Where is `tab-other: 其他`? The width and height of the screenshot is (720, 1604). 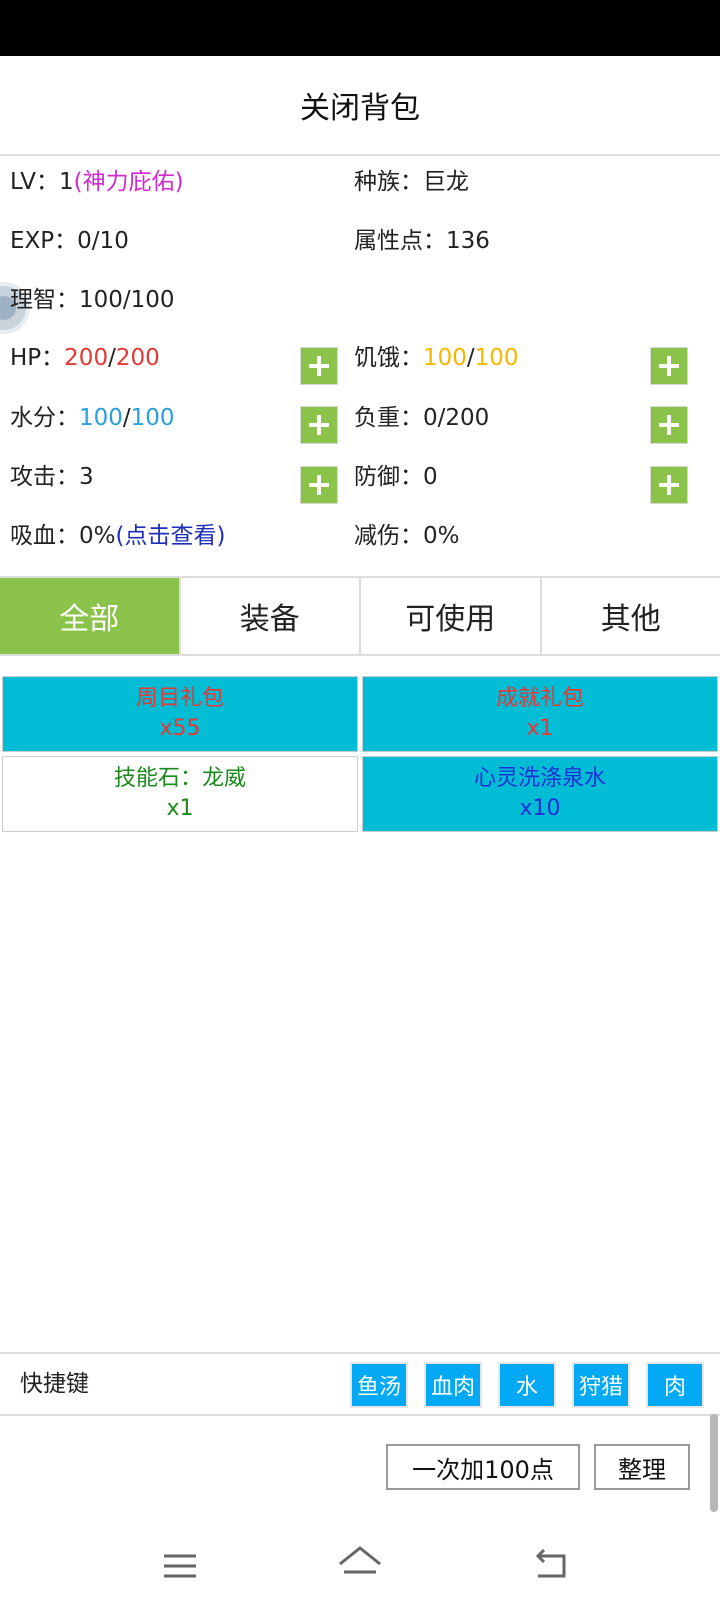
tab-other: 其他 is located at coordinates (630, 616).